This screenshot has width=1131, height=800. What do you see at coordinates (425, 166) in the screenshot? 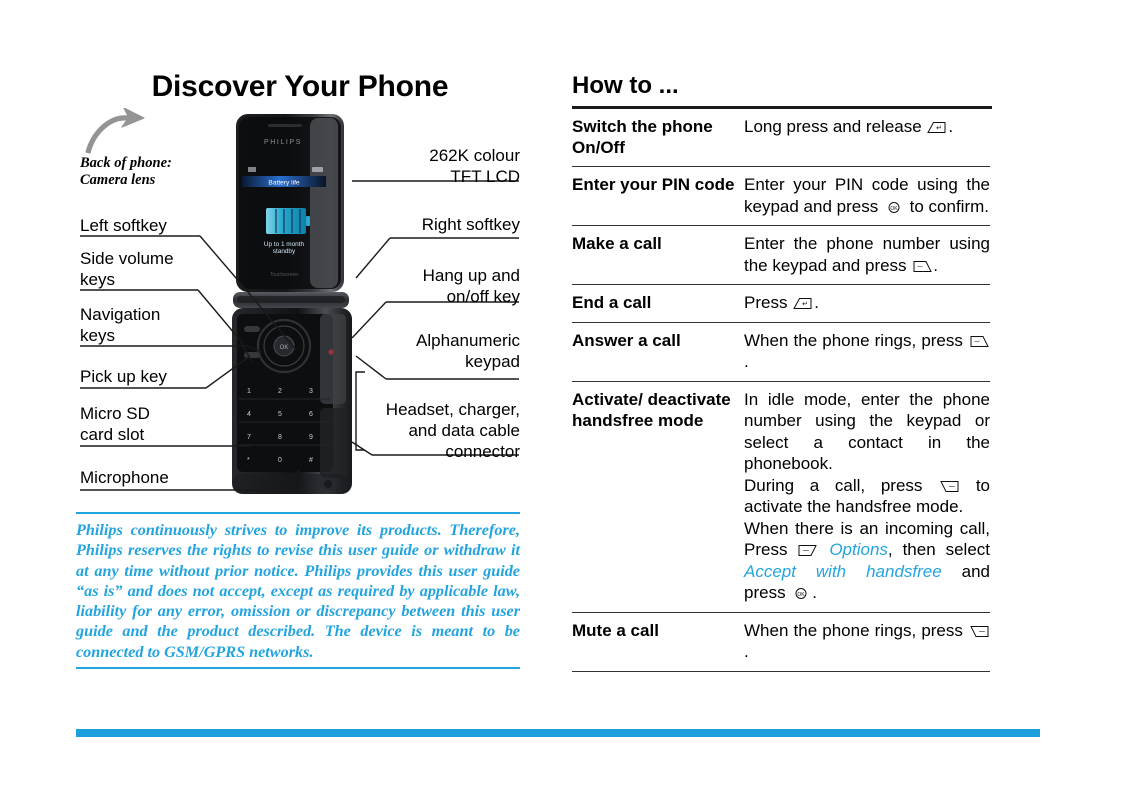
I see `label-tft-lcd: 262K colour TFT LCD` at bounding box center [425, 166].